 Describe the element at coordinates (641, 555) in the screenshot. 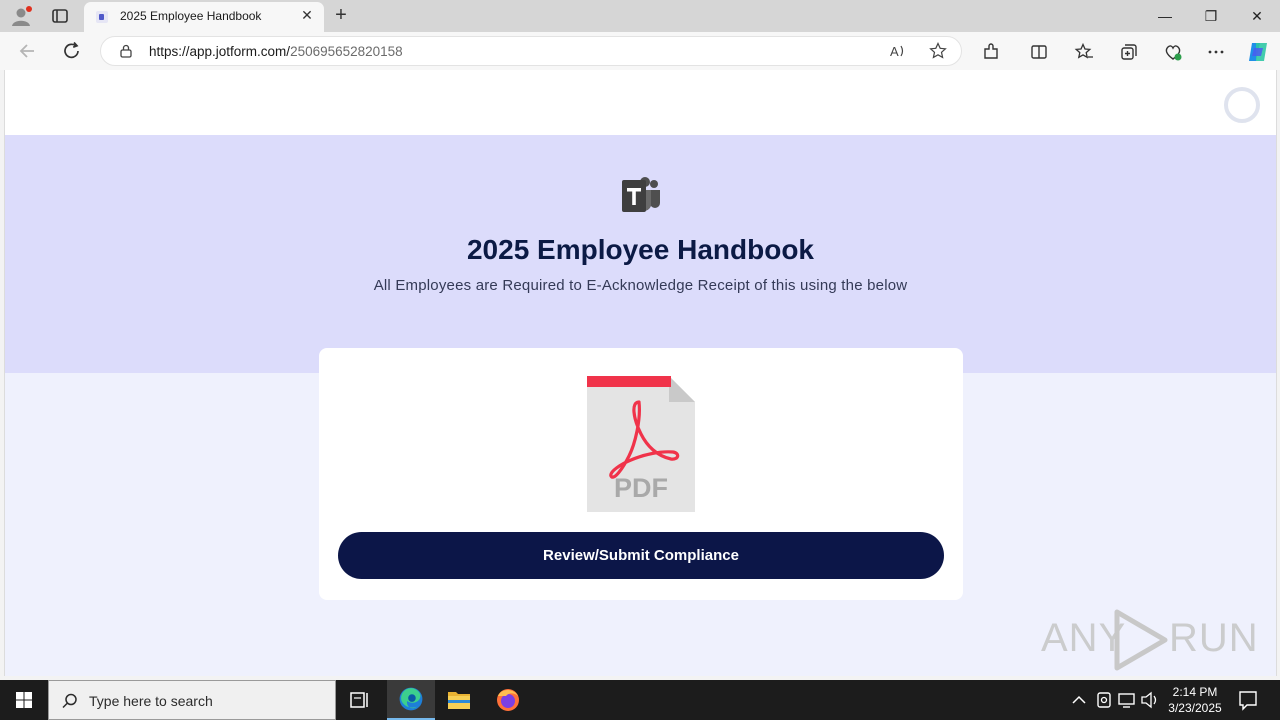

I see `review-submit-compliance-button: Review/Submit Compliance` at that location.